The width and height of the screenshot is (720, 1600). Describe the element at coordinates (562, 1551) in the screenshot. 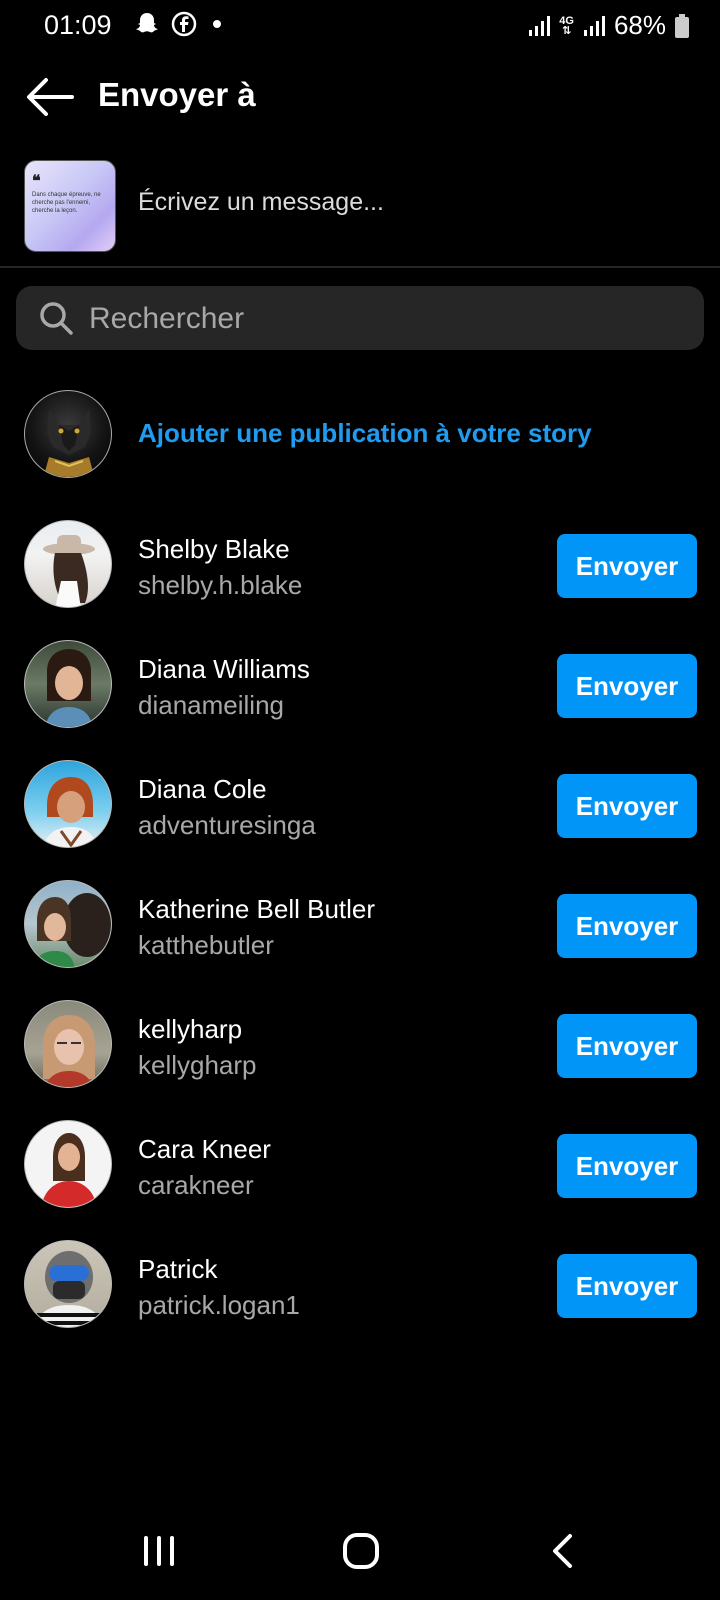

I see `nav-back-icon` at that location.